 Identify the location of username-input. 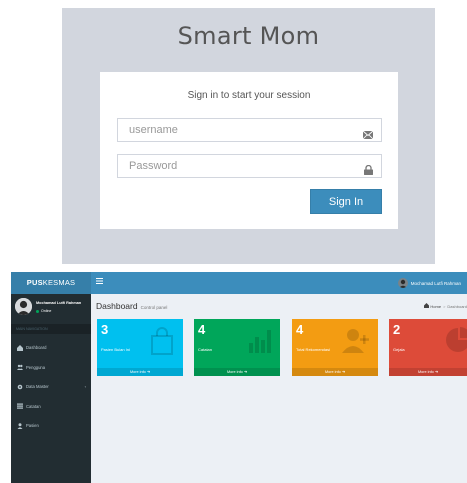
(249, 130).